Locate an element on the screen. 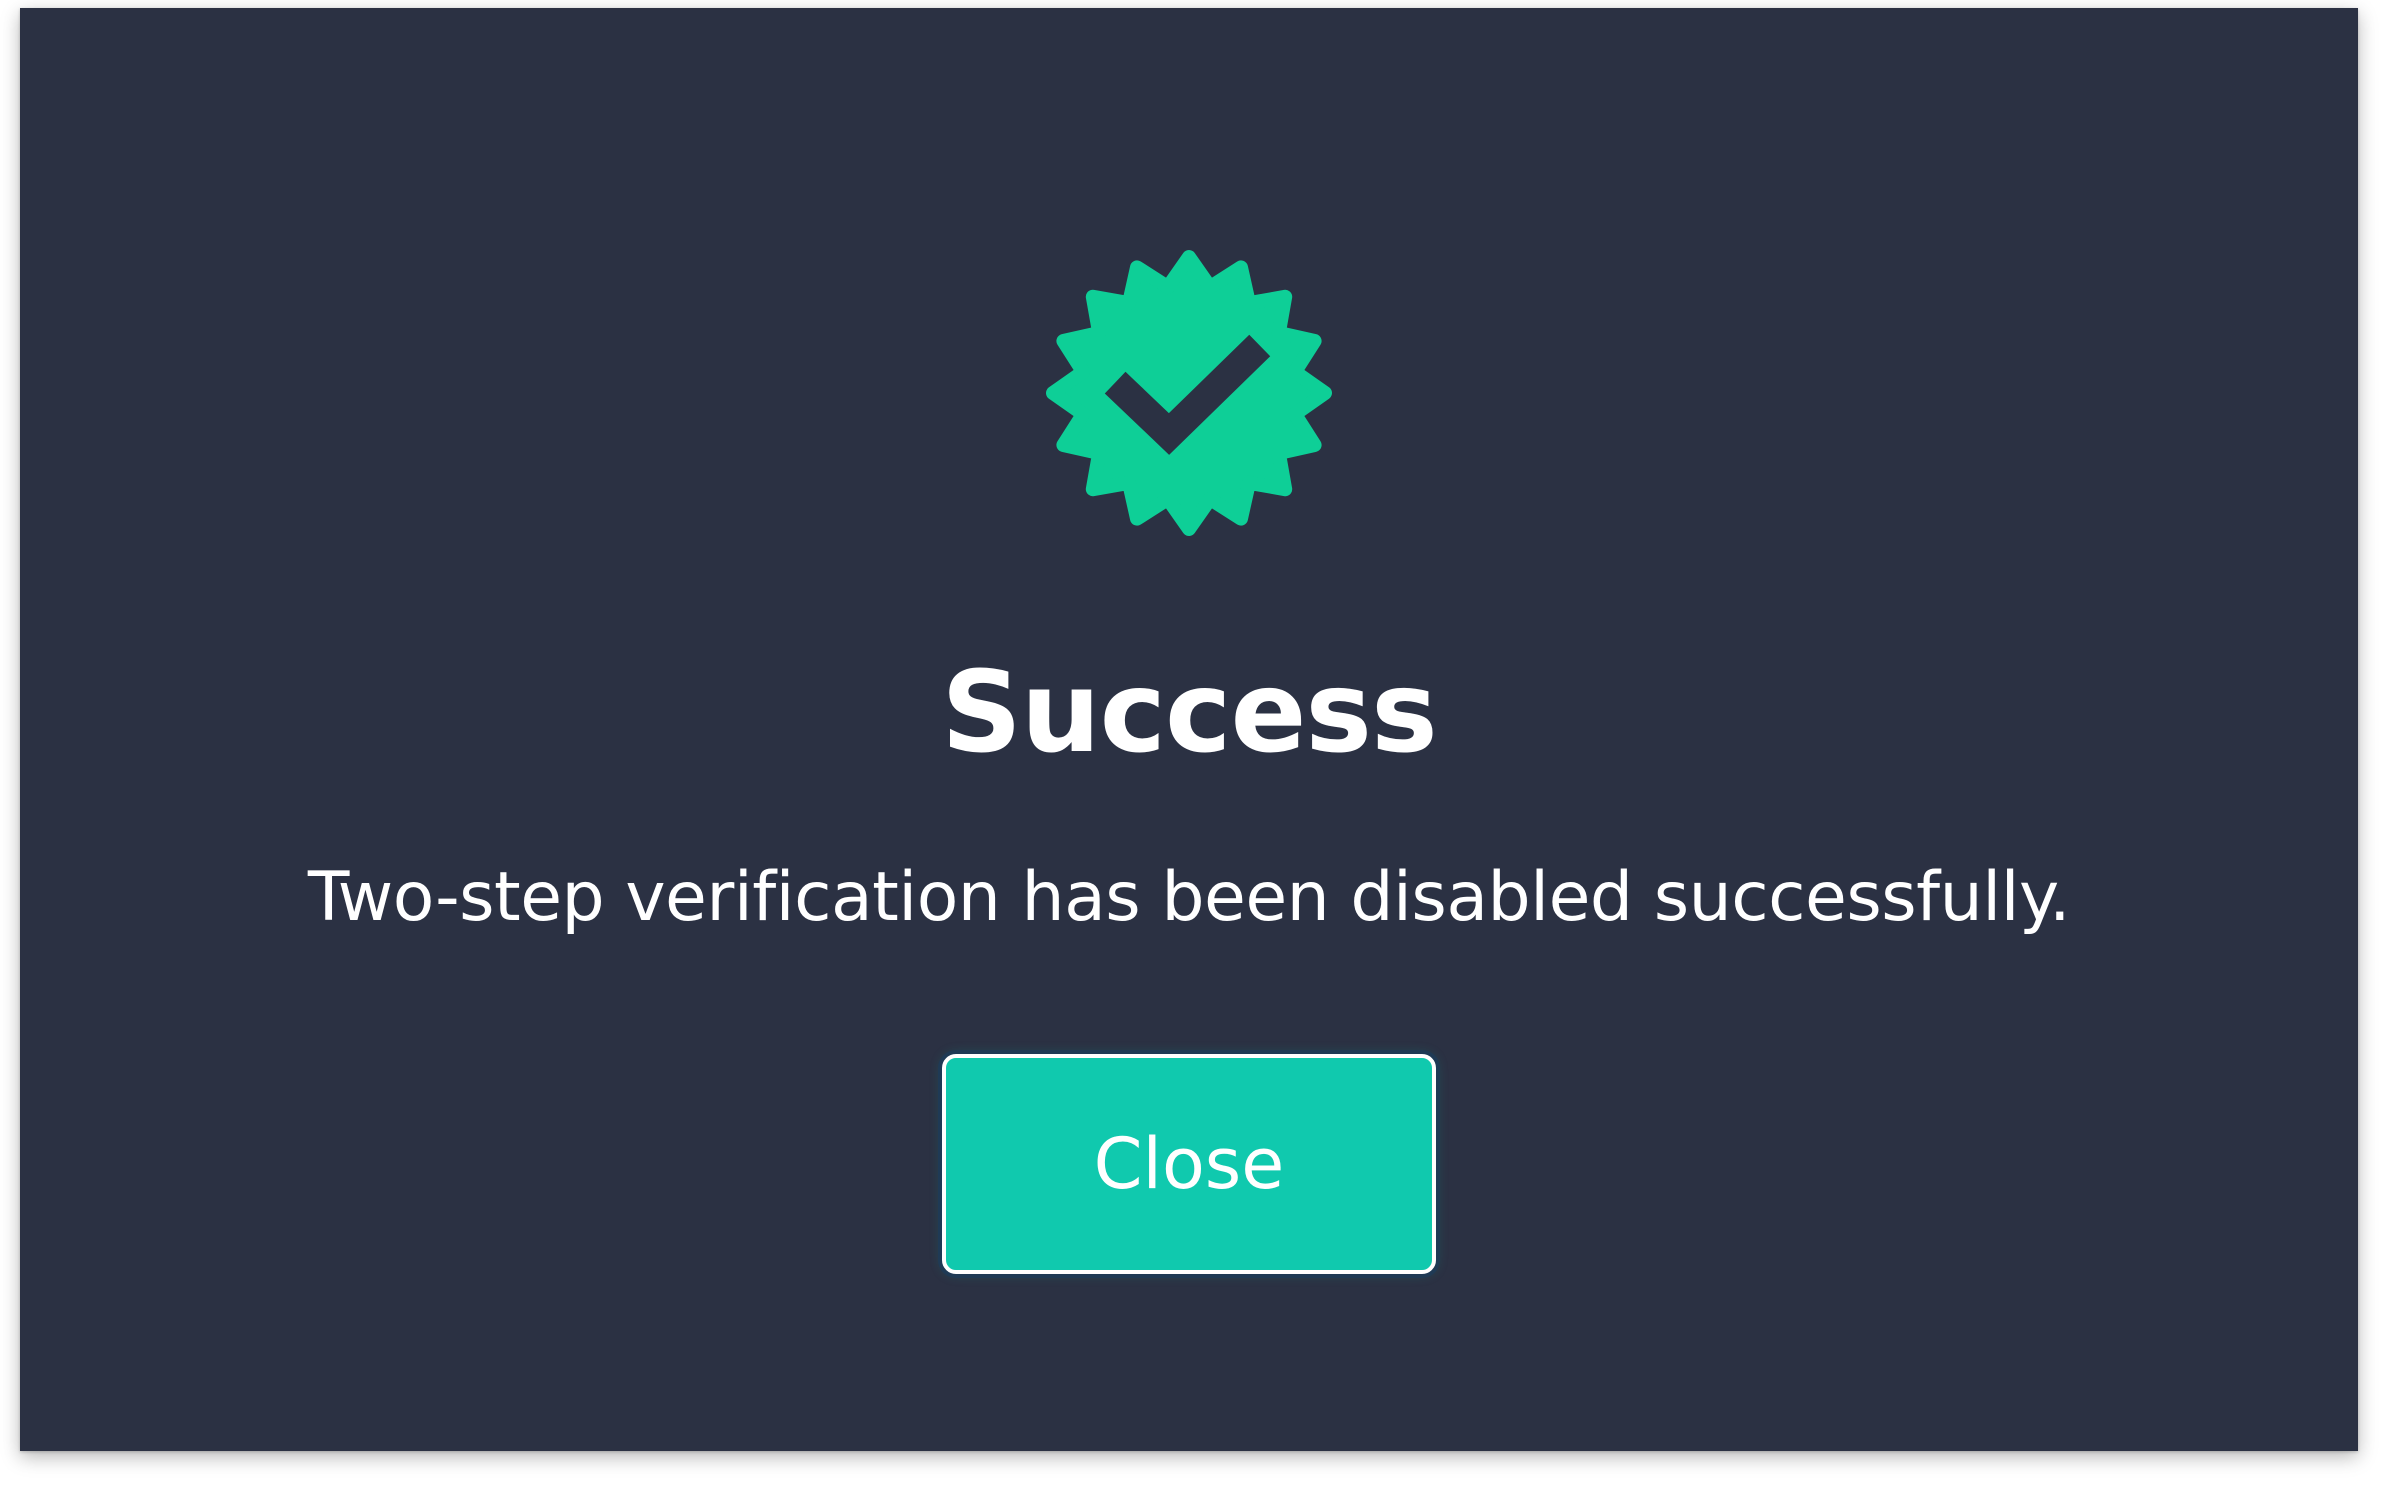 This screenshot has width=2383, height=1490. dialog-title: Success is located at coordinates (1189, 713).